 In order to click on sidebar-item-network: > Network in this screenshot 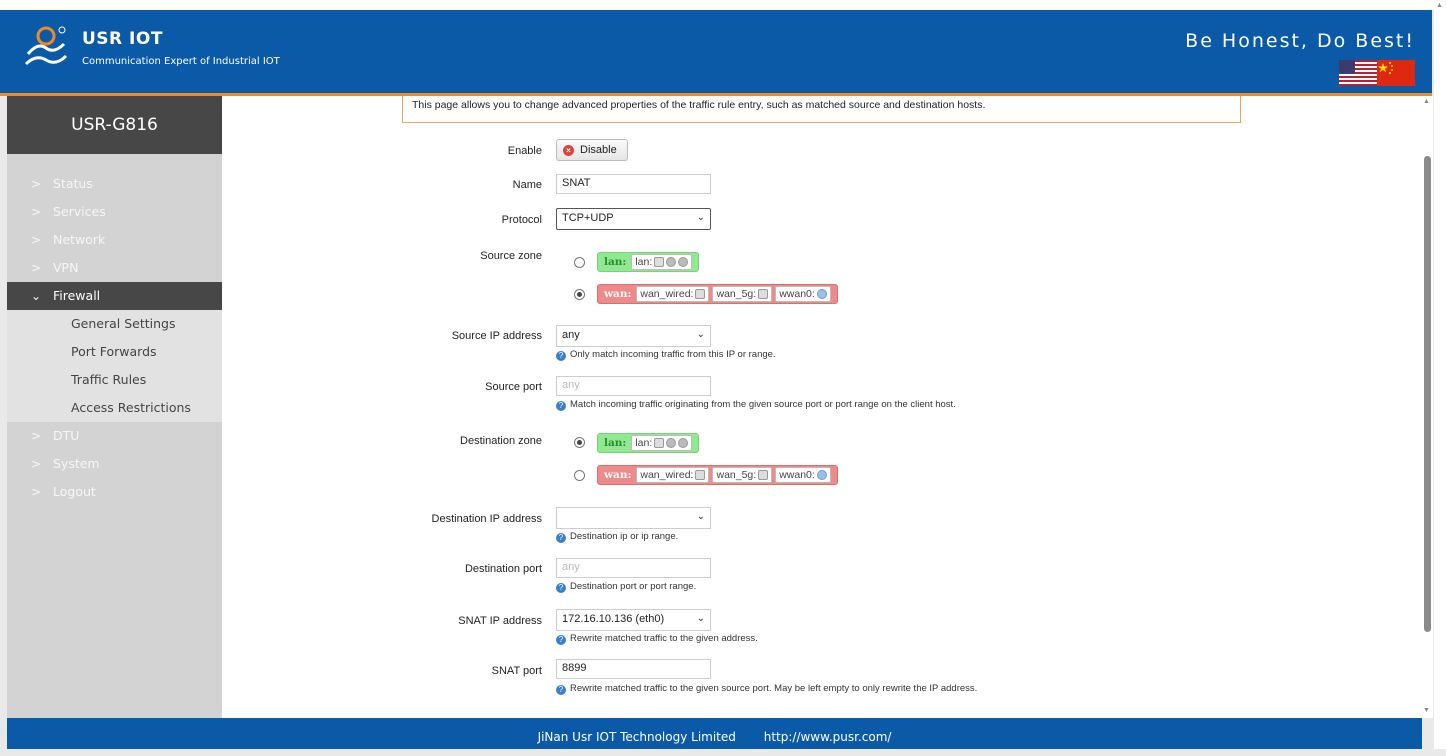, I will do `click(114, 240)`.